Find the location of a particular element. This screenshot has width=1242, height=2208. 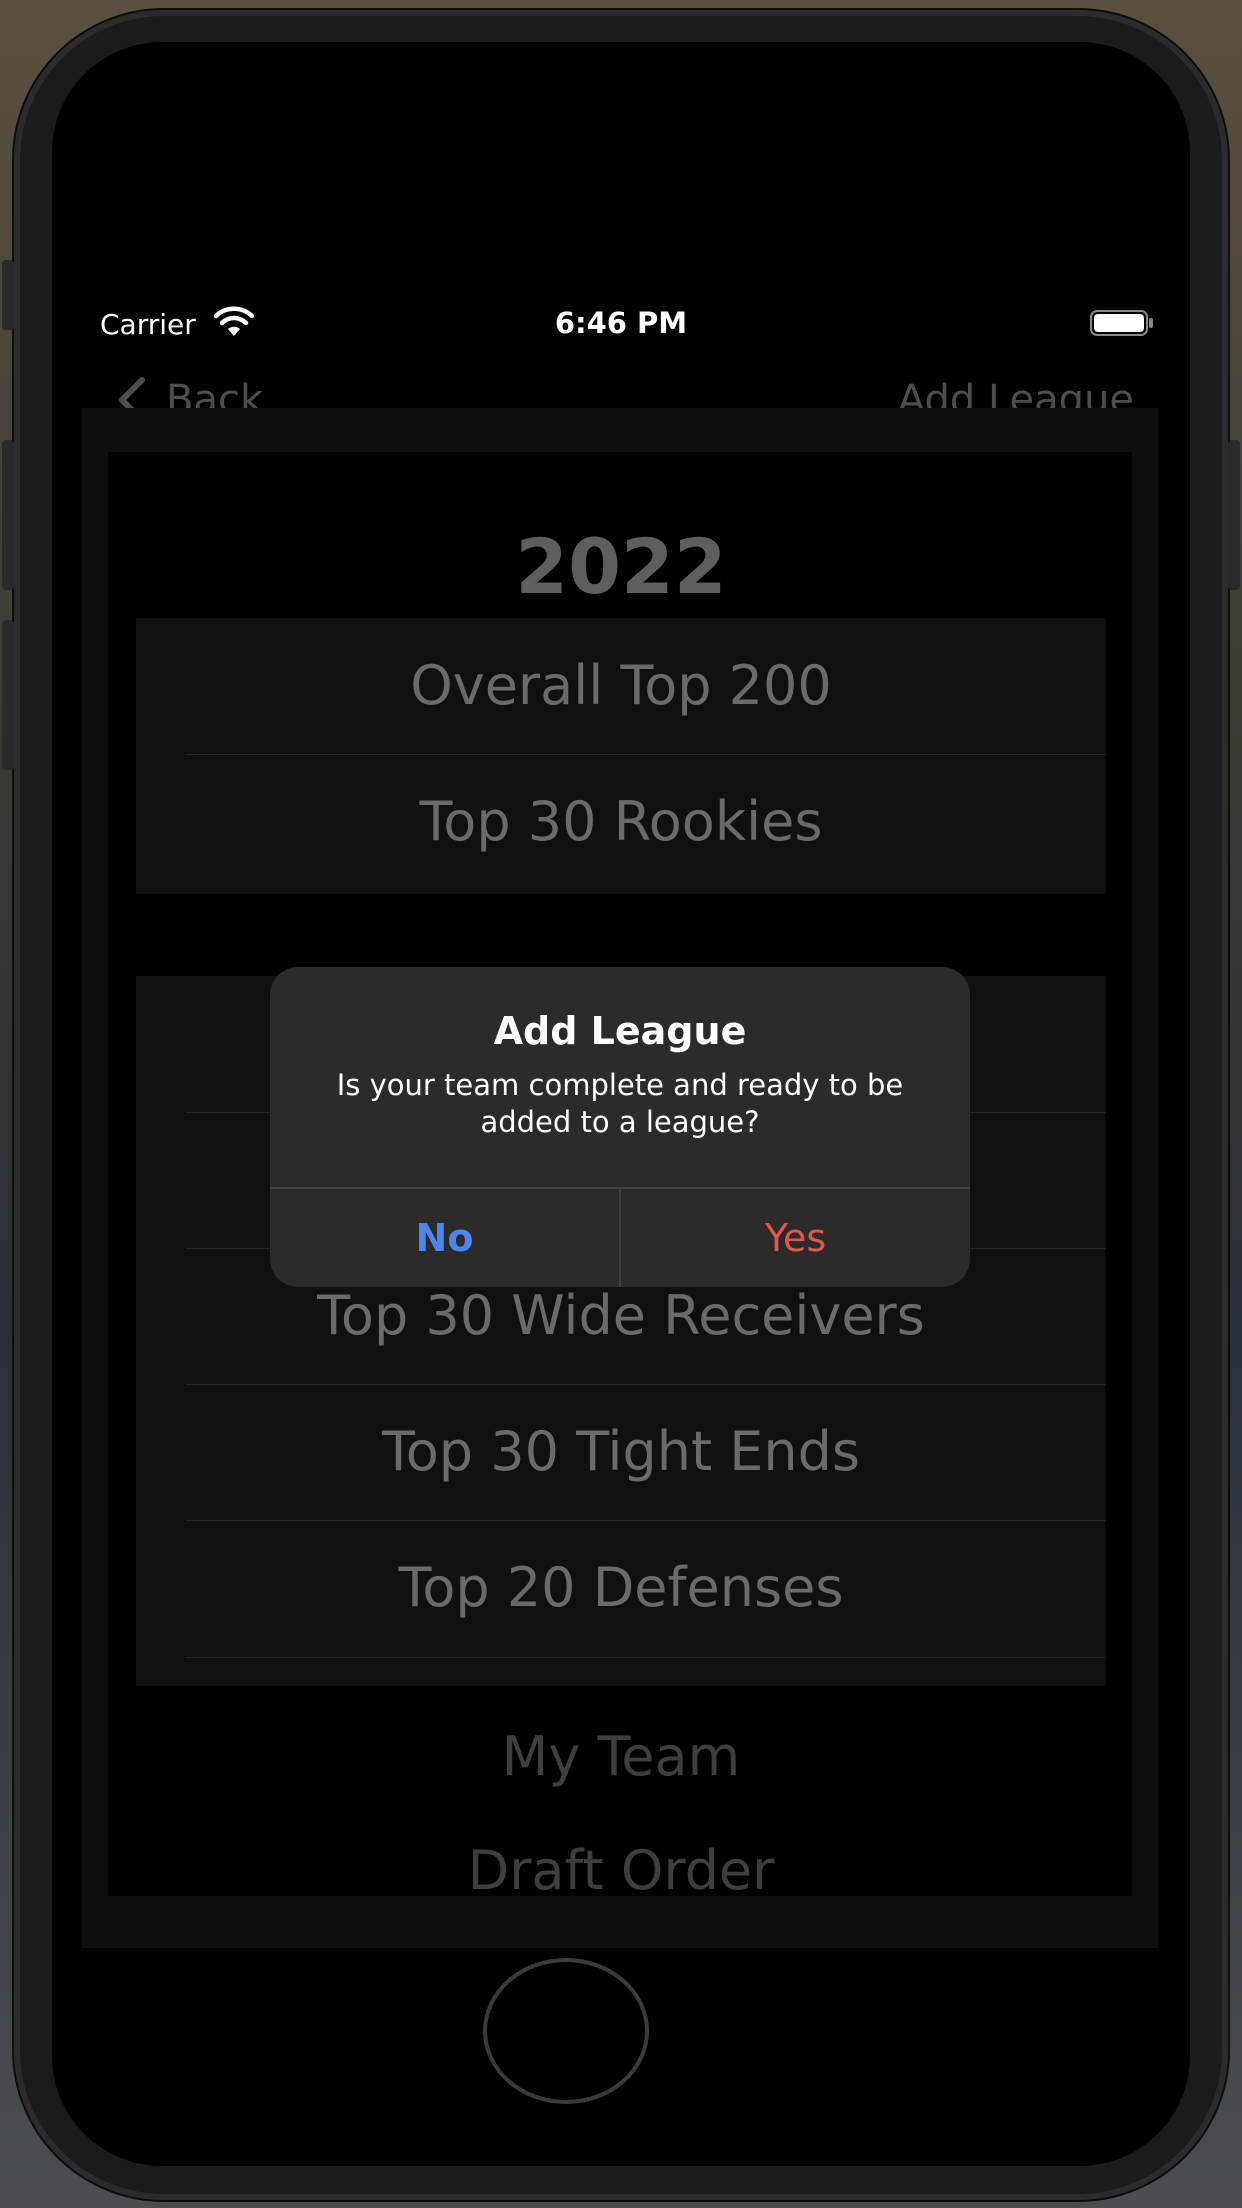

list-item-top-30-rookies: Top 30 Rookies is located at coordinates (621, 822).